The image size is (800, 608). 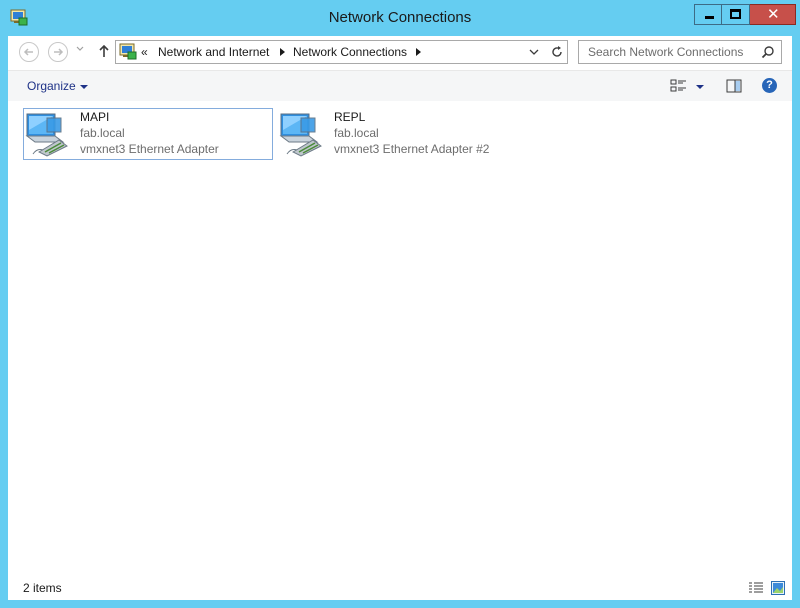 What do you see at coordinates (769, 85) in the screenshot?
I see `help-icon: ?` at bounding box center [769, 85].